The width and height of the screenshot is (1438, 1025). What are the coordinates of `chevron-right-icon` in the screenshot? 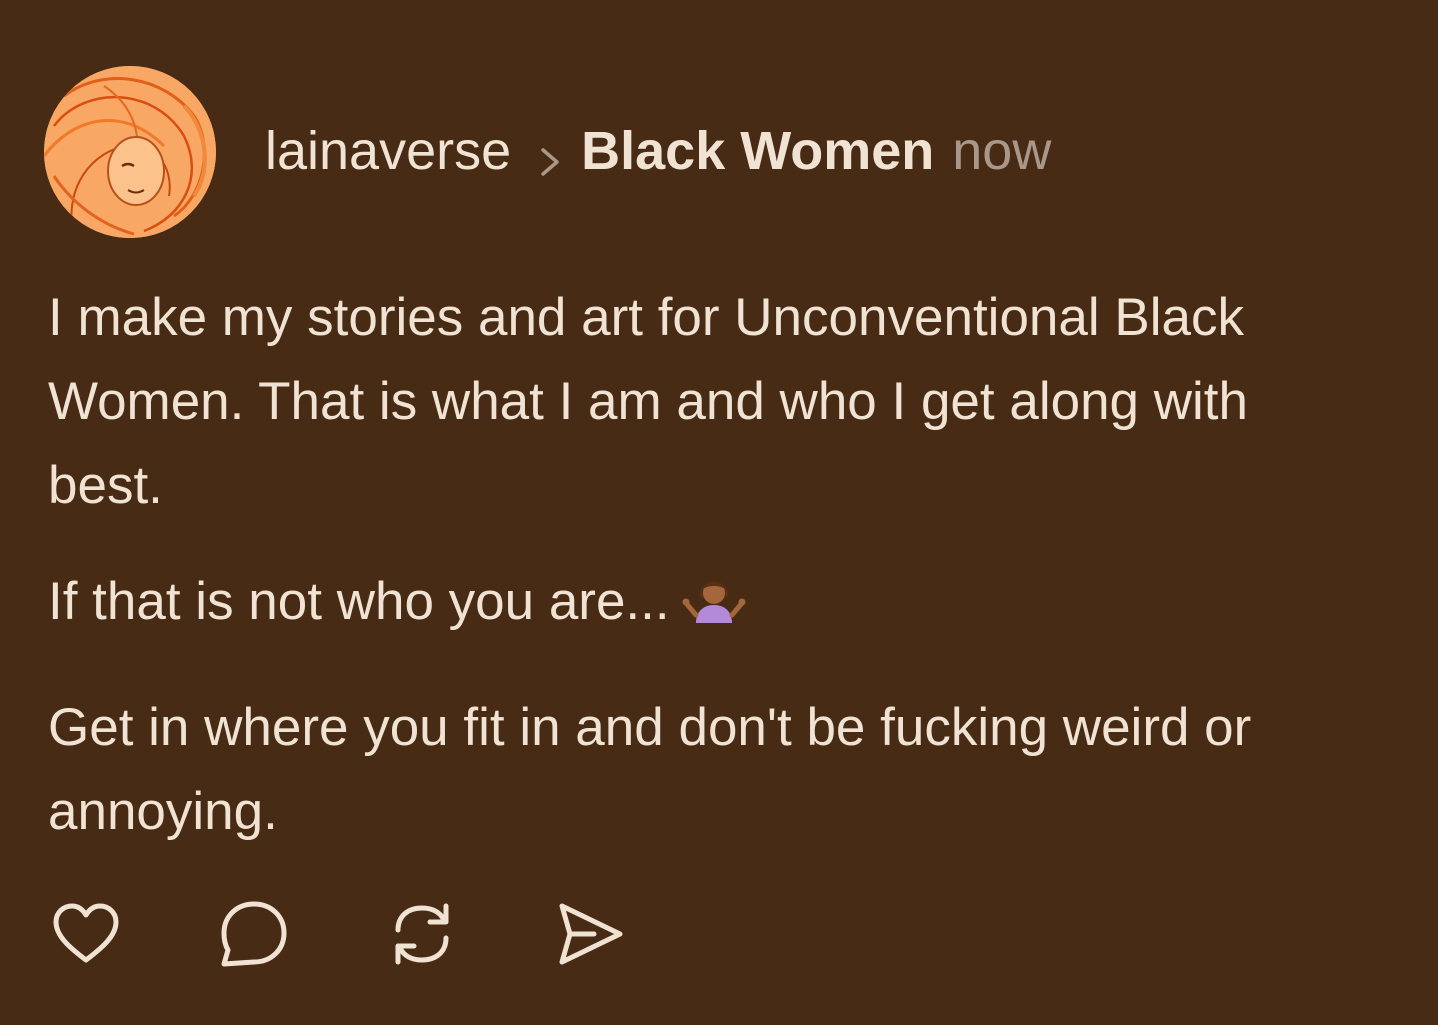 It's located at (550, 153).